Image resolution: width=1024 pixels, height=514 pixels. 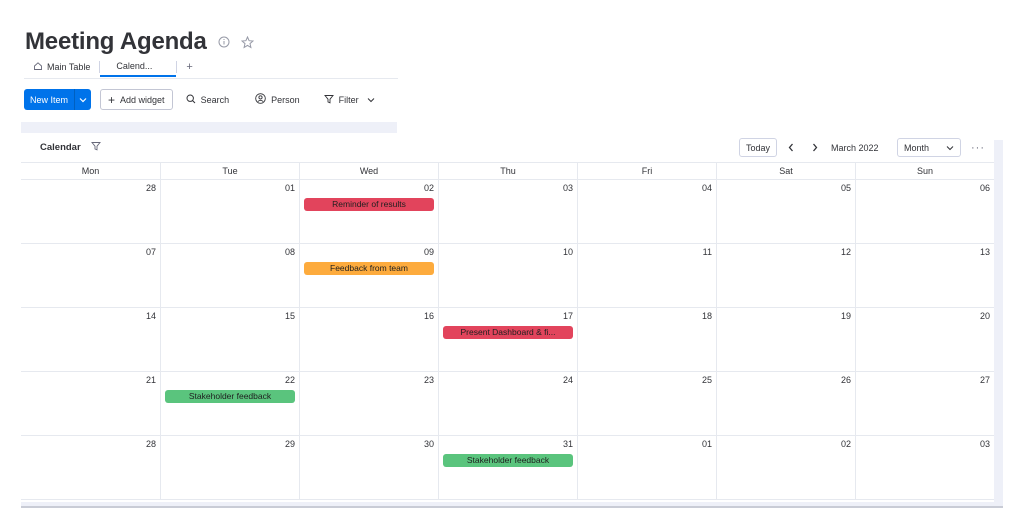 I want to click on chevron-right-icon, so click(x=815, y=147).